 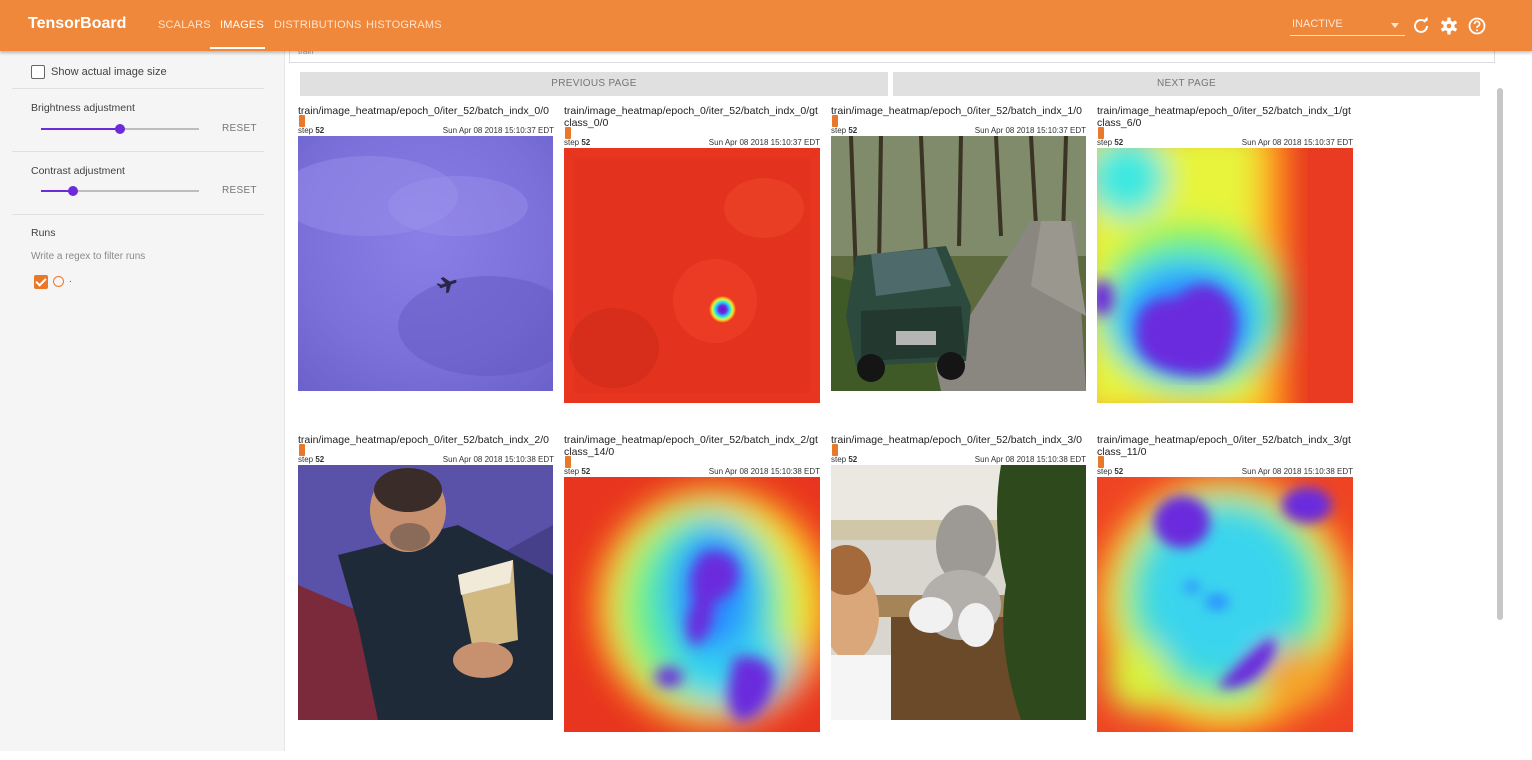 What do you see at coordinates (72, 191) in the screenshot?
I see `contrast-slider-handle` at bounding box center [72, 191].